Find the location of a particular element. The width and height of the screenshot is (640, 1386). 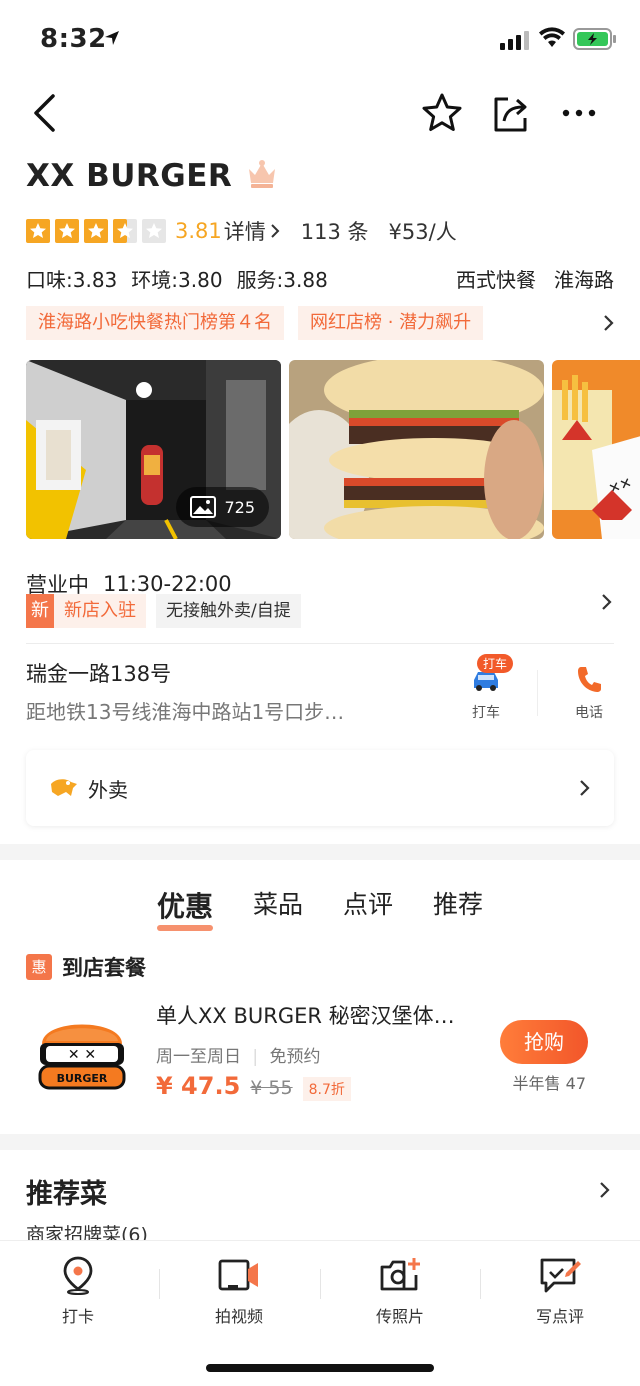

takeout-entry: 外卖 is located at coordinates (320, 788).